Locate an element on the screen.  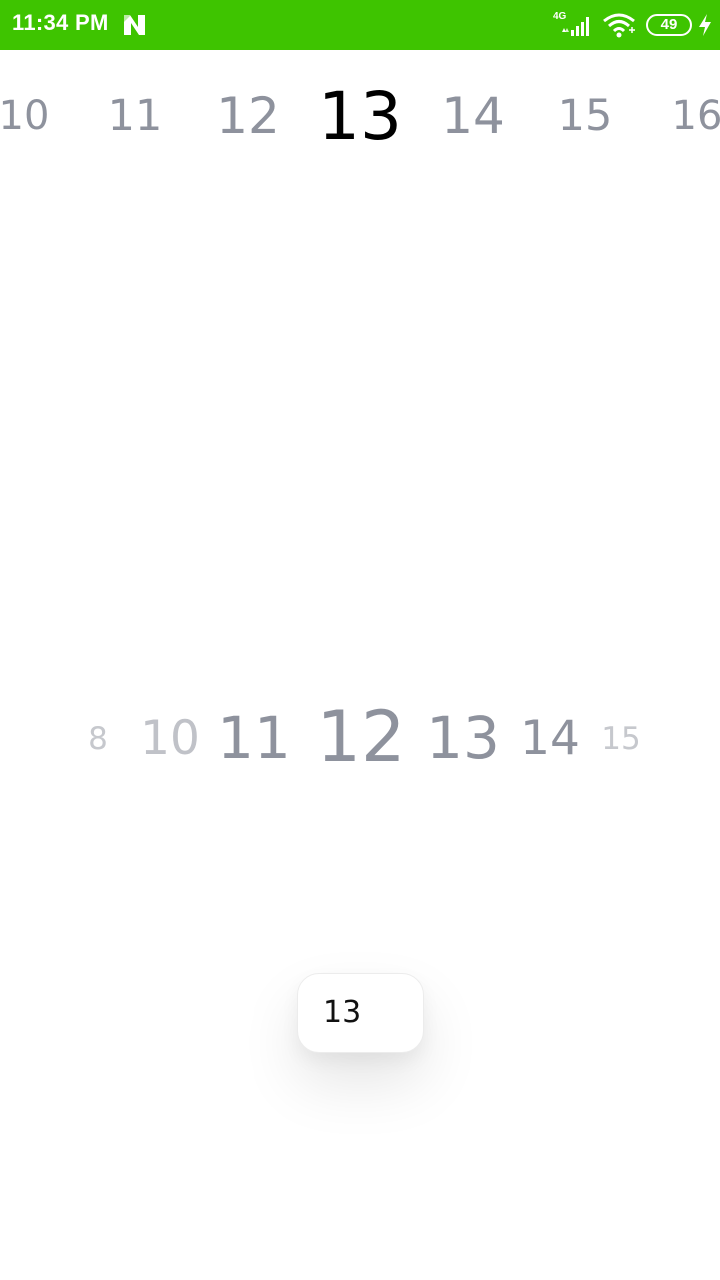
ruler-number-selected: 13 is located at coordinates (360, 117).